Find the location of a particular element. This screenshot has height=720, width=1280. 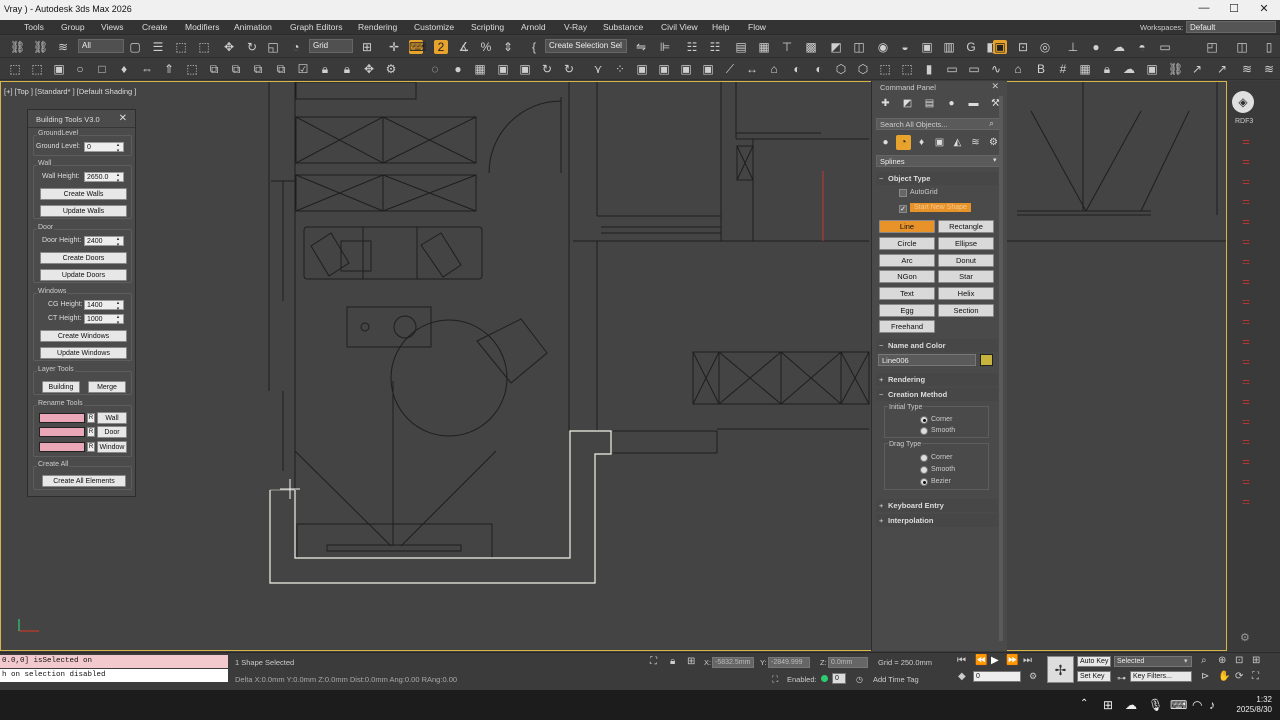

cg-height-spinner: 1400 is located at coordinates (104, 306).